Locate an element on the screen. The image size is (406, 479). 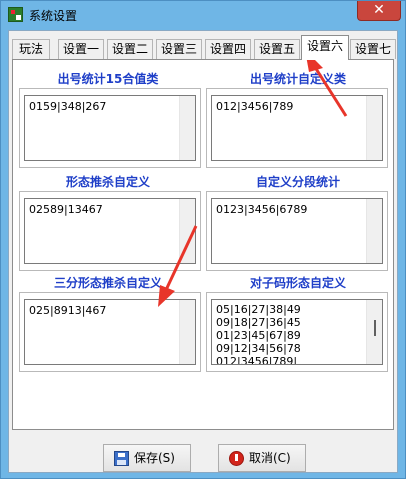
tab-setting-6: 设置六 is located at coordinates (325, 47).